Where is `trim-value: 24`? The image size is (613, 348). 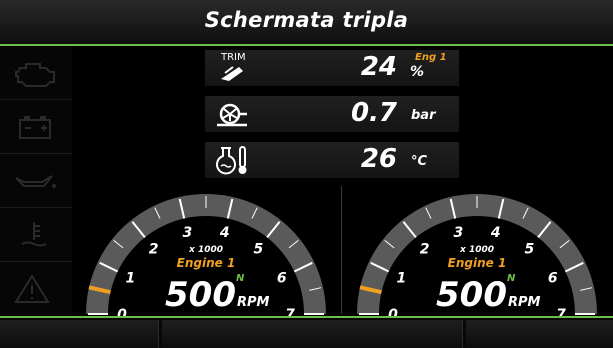 trim-value: 24 is located at coordinates (378, 67).